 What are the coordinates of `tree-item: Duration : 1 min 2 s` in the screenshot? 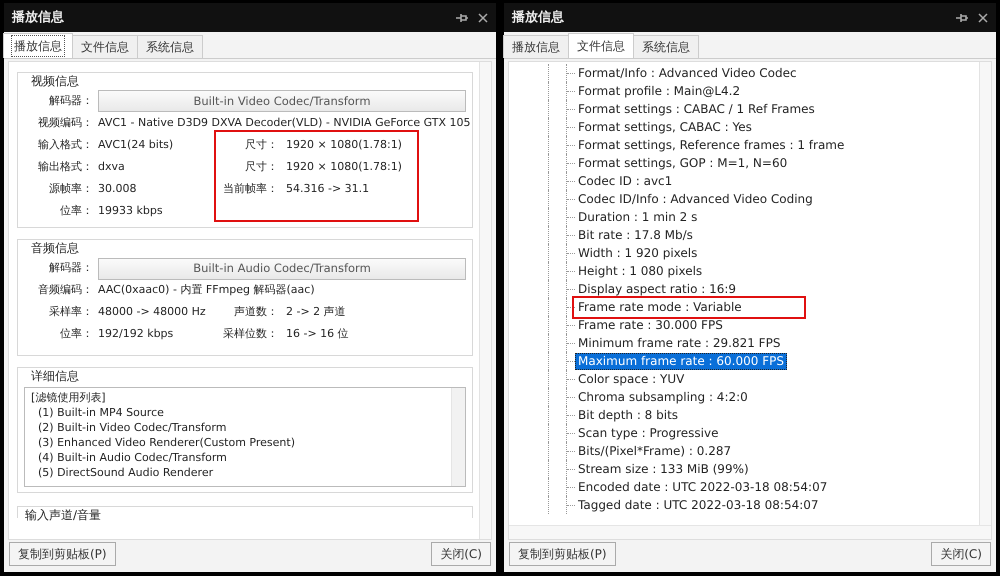 It's located at (637, 217).